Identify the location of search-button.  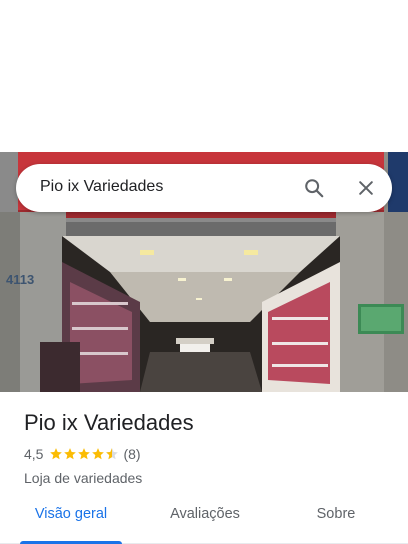
(314, 188).